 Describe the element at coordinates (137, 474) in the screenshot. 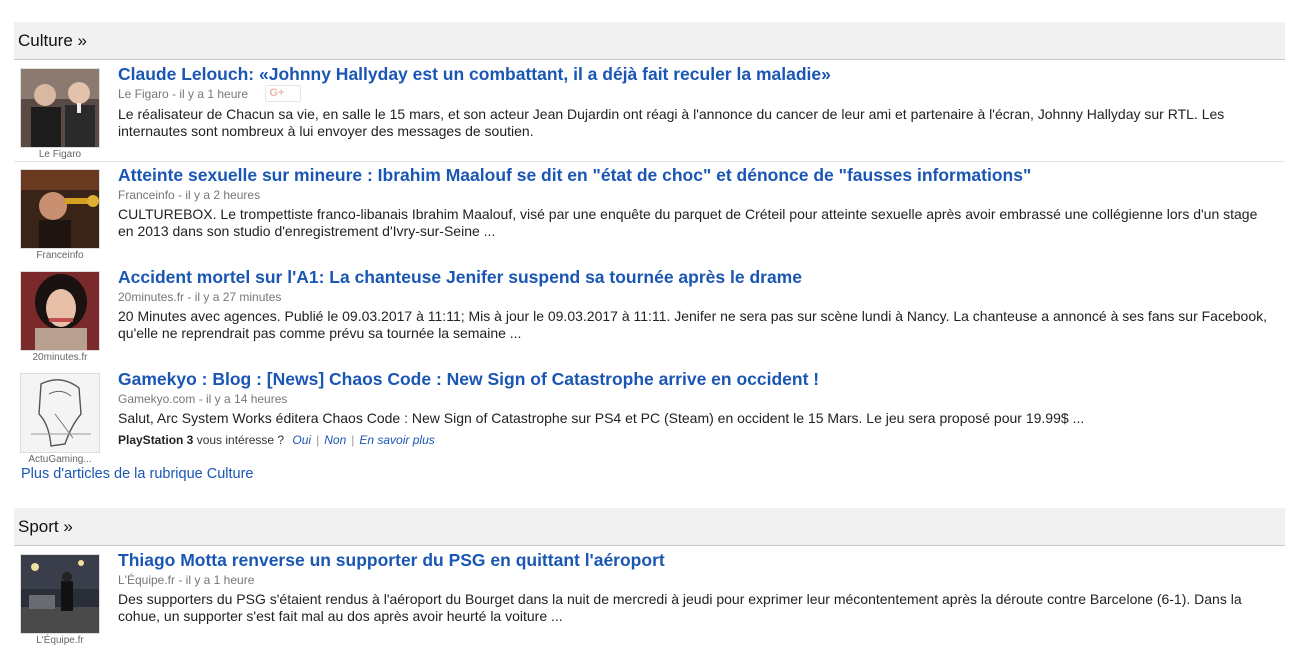

I see `more-articles-link: Plus d'articles de la rubrique Culture` at that location.